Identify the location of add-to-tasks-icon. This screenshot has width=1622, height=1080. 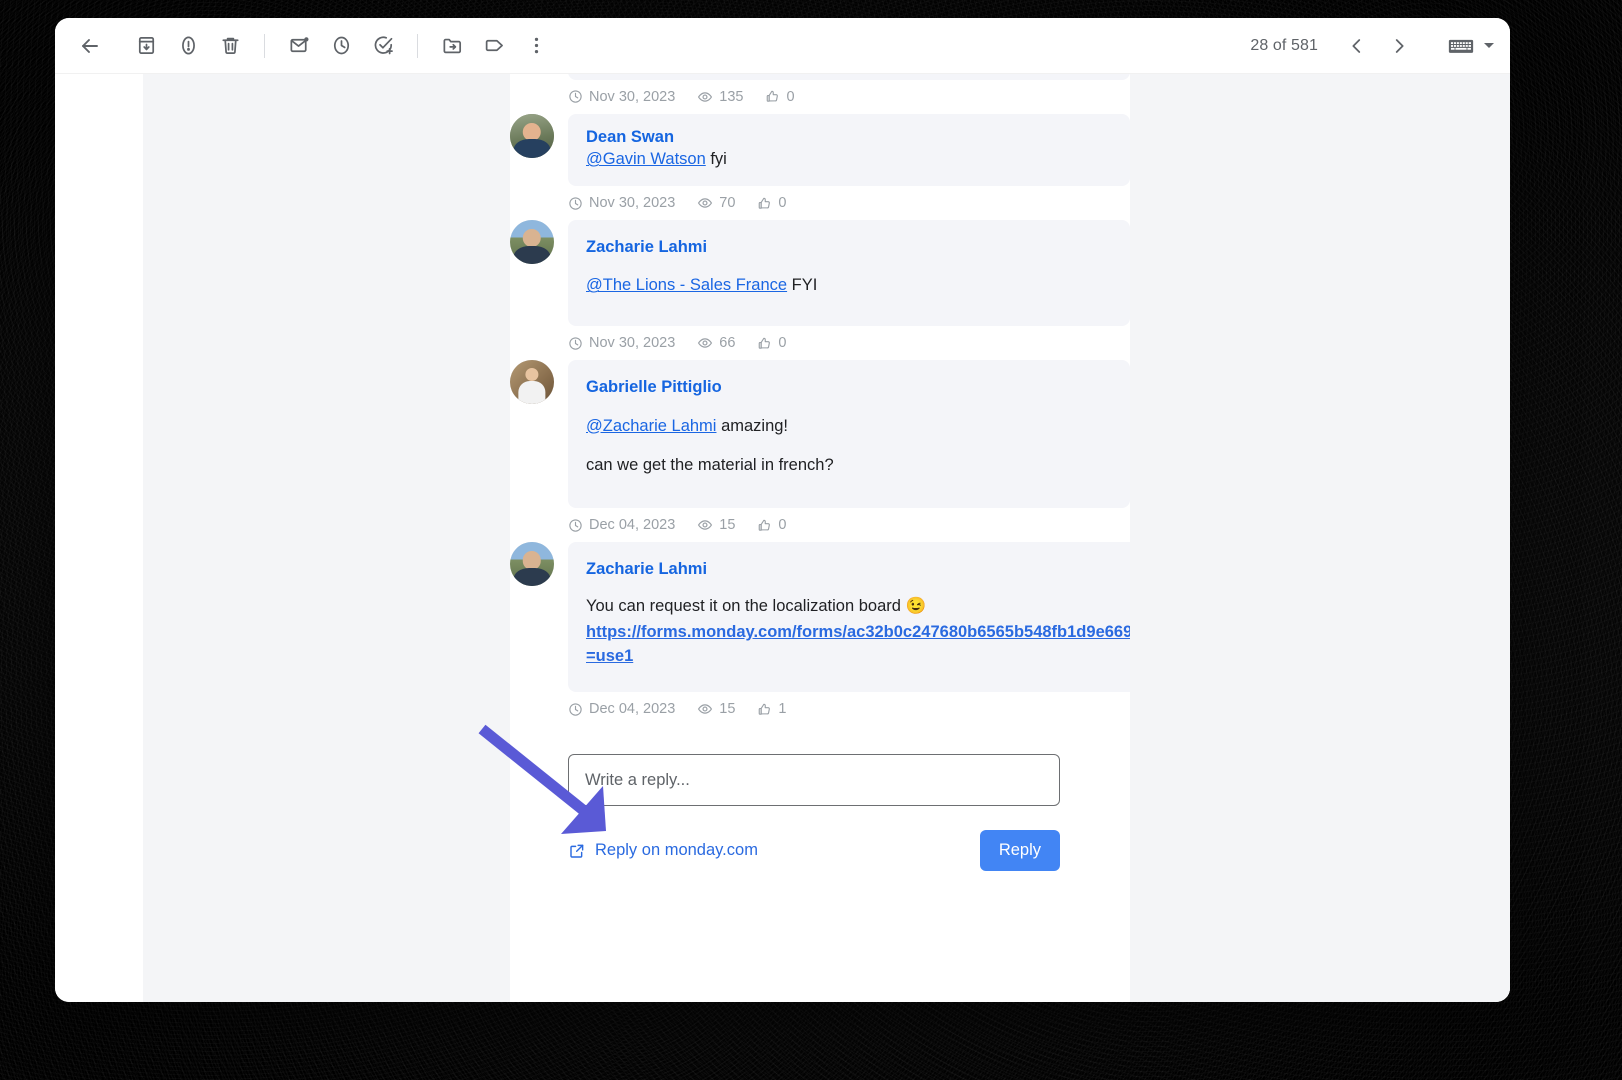
(383, 46).